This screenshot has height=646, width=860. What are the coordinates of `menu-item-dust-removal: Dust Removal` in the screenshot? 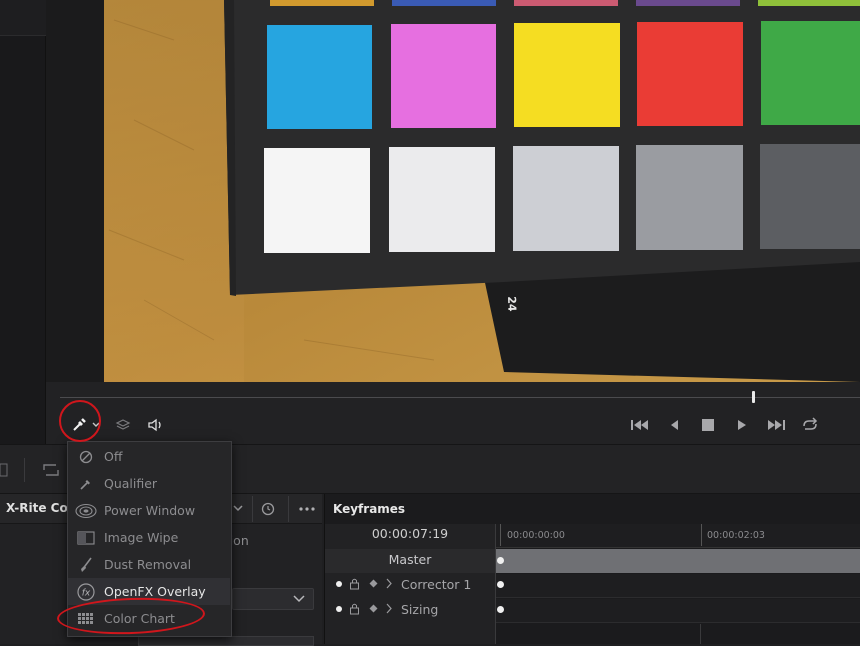 It's located at (149, 564).